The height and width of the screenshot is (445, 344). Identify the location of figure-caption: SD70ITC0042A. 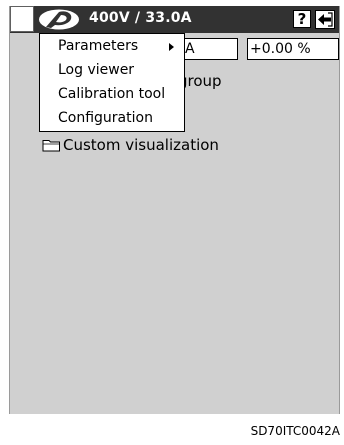
(295, 431).